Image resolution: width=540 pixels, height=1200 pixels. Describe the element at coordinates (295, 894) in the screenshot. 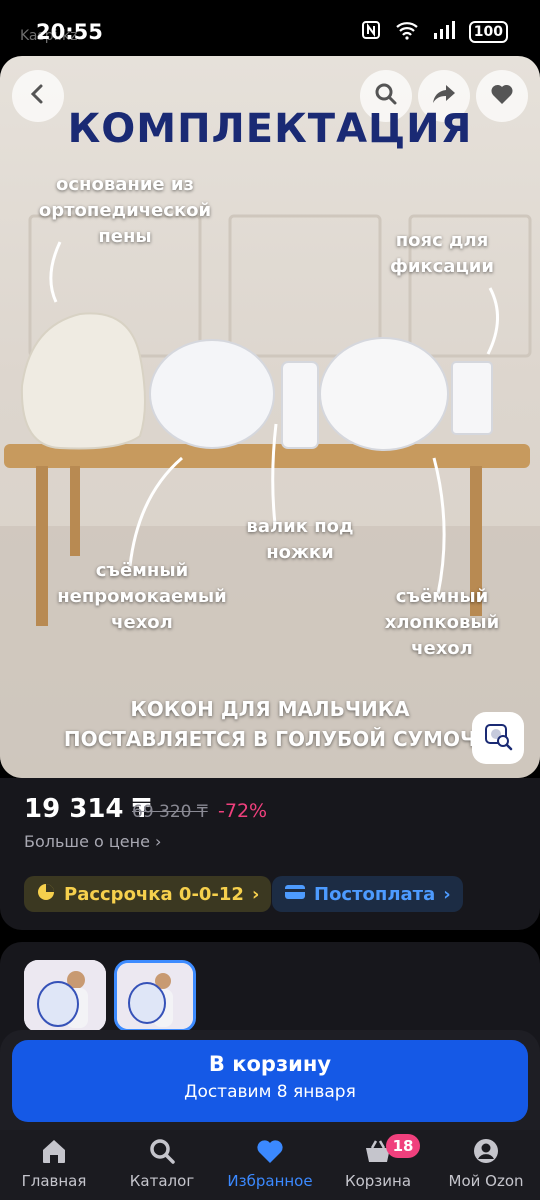

I see `card-icon` at that location.